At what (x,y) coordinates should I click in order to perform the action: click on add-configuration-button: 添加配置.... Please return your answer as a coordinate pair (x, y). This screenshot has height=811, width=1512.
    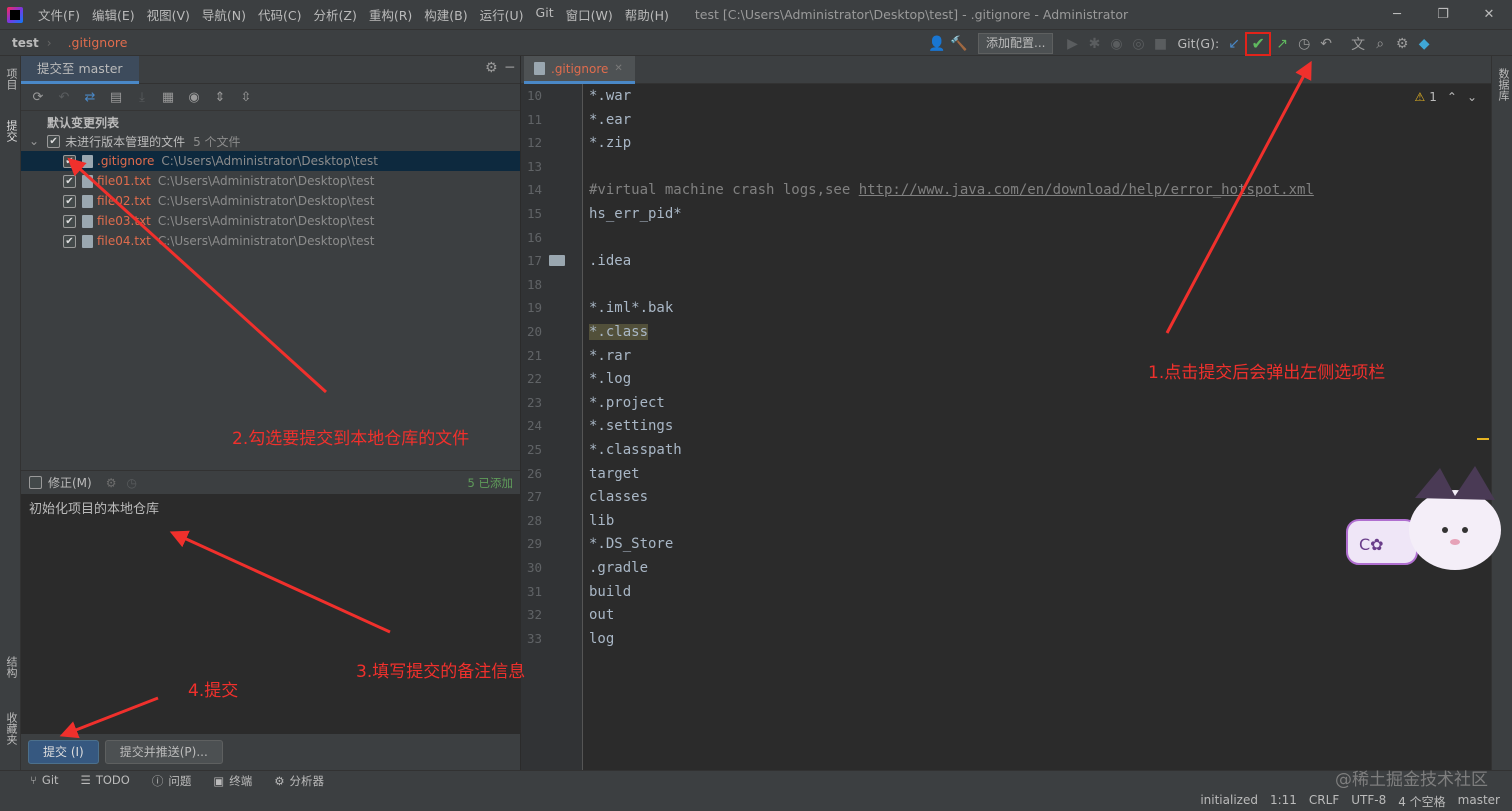
    Looking at the image, I should click on (1016, 43).